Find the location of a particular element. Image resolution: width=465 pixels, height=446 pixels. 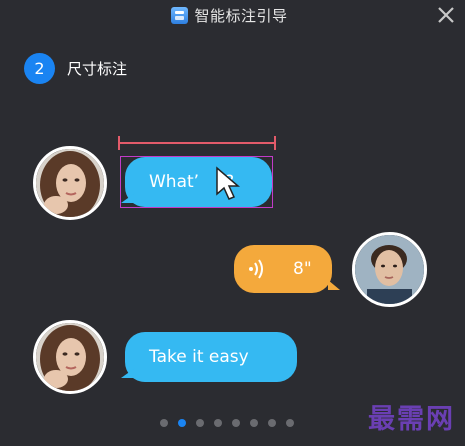

chat-bubble-take-it-easy: Take it easy is located at coordinates (211, 357).